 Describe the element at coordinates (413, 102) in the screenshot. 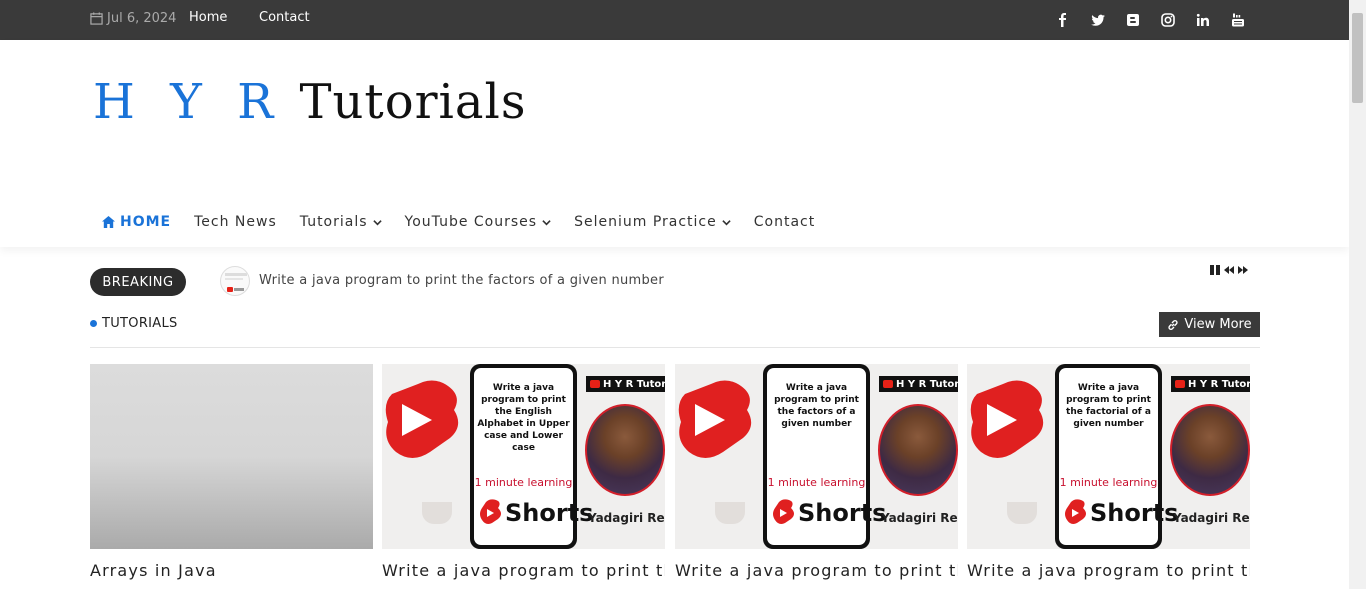

I see `logo-part-2: Tutorials` at that location.